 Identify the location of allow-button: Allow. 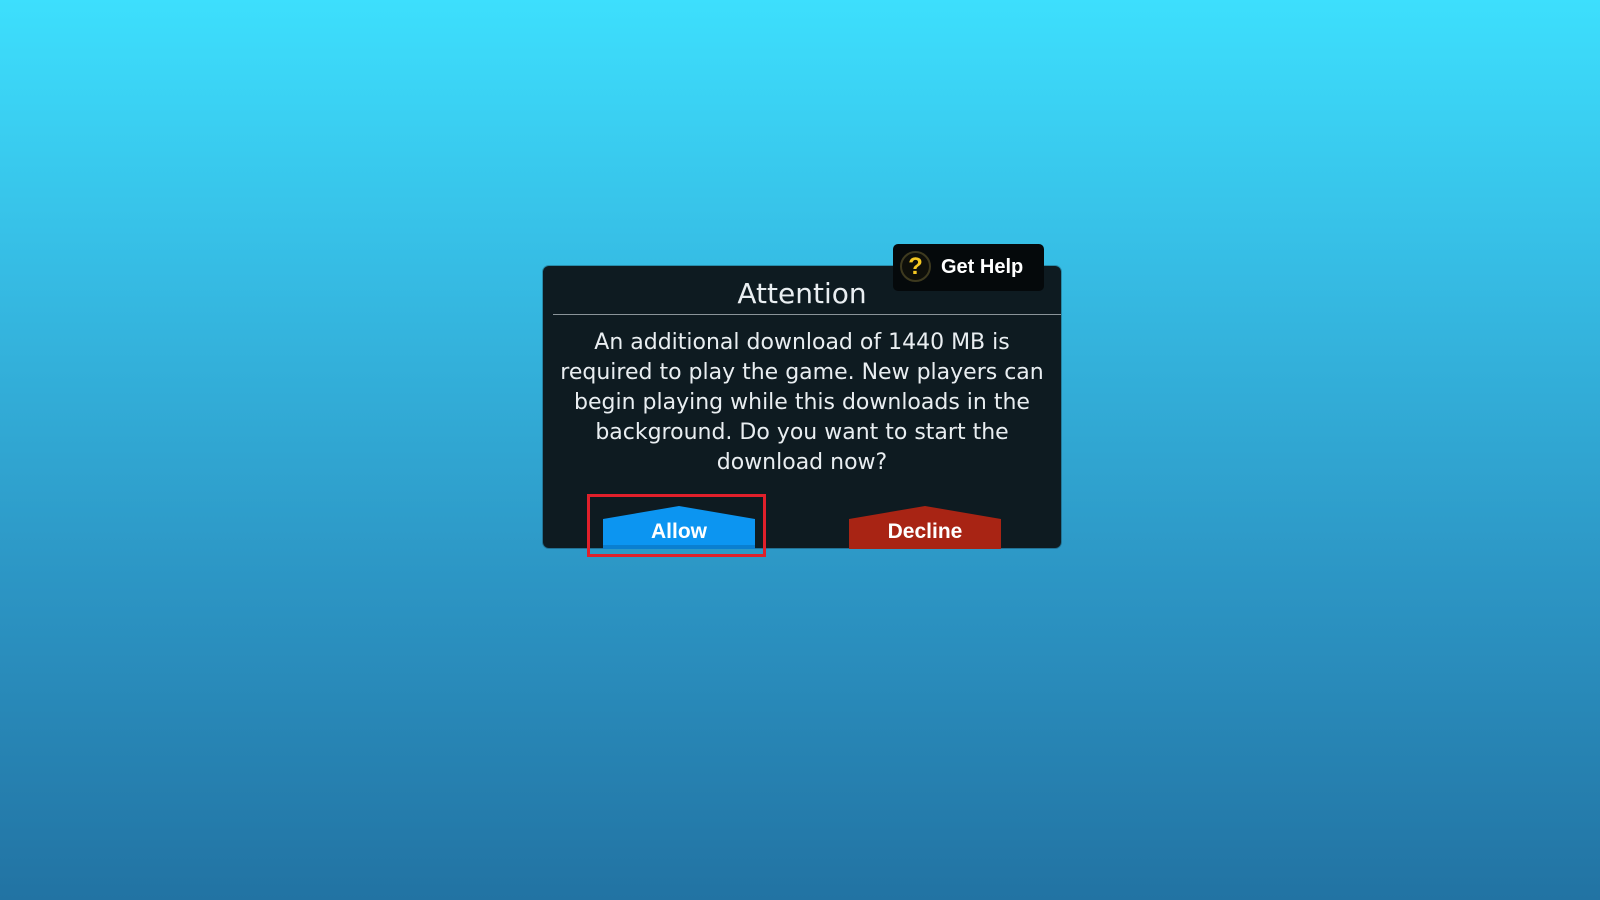
(679, 527).